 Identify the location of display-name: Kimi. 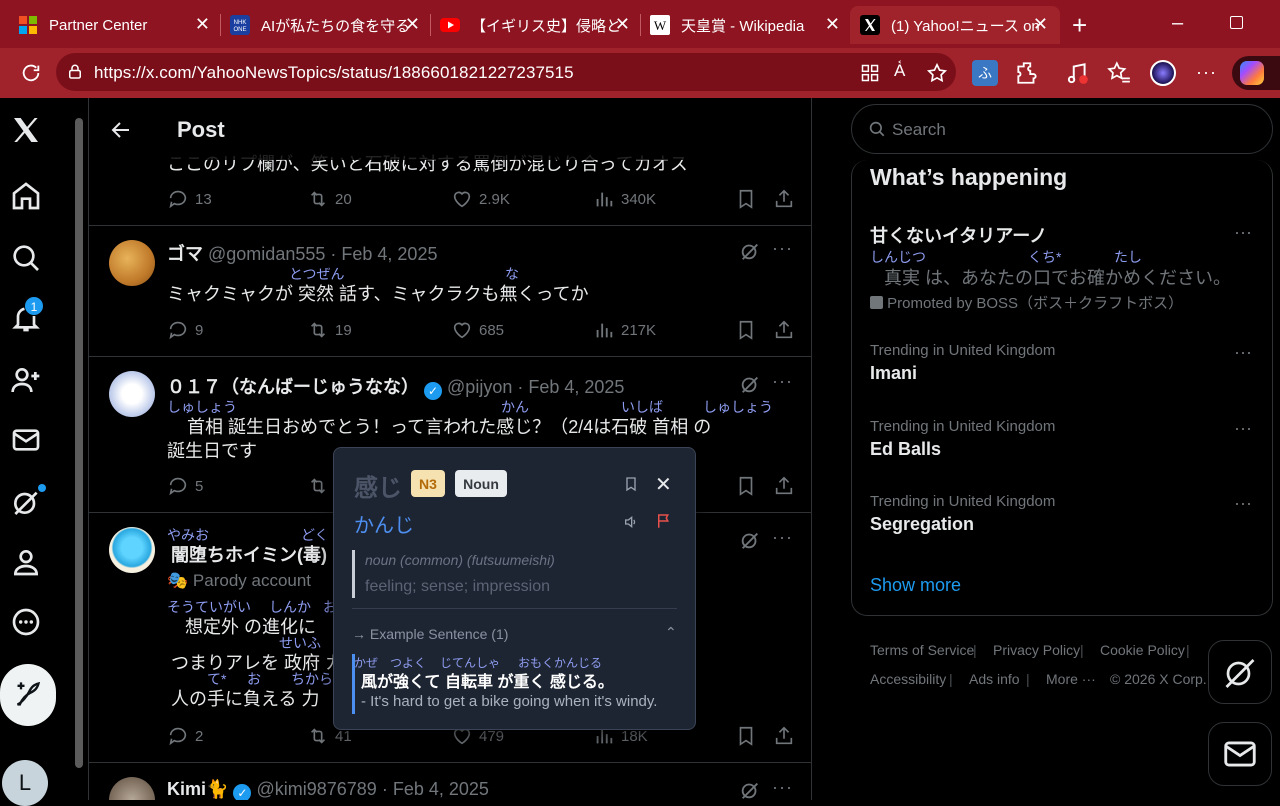
(186, 789).